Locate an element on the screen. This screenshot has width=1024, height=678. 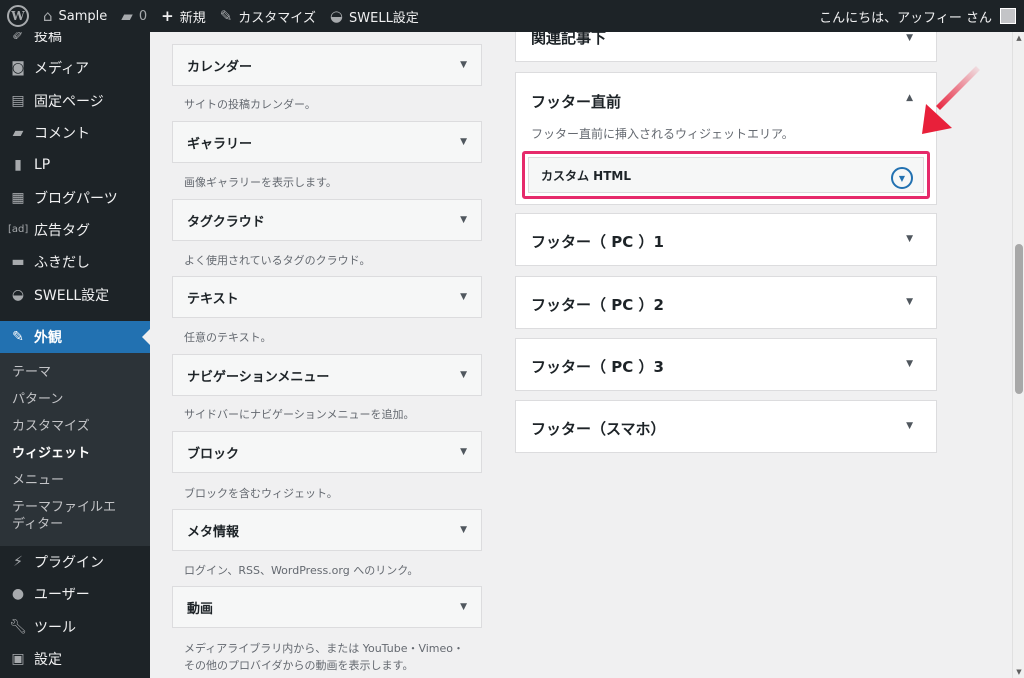
widget-title: テキスト is located at coordinates (213, 299).